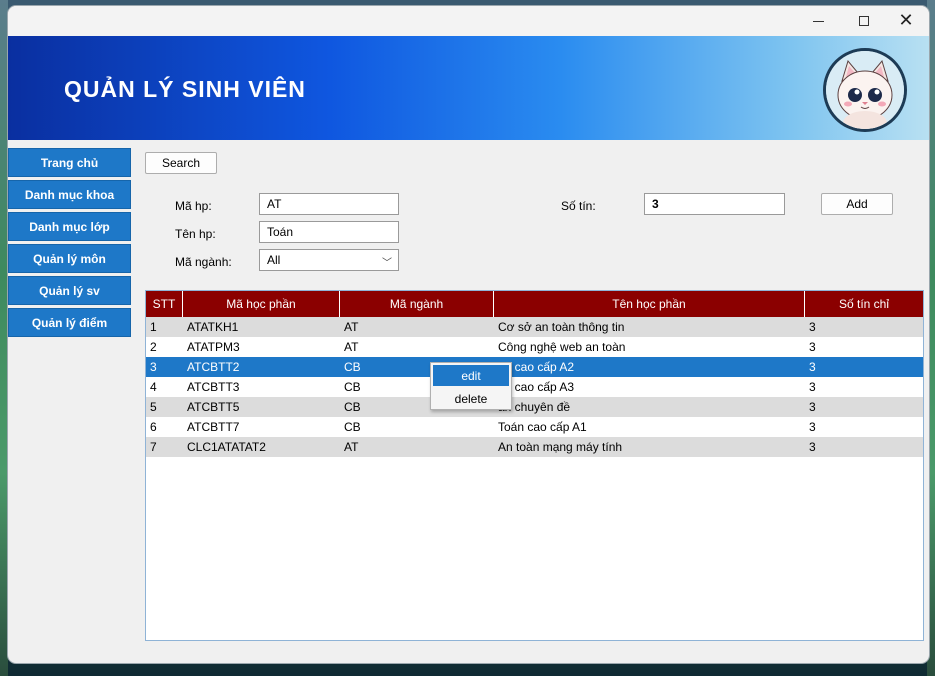  Describe the element at coordinates (195, 234) in the screenshot. I see `ten-hp-label: Tên hp:` at that location.